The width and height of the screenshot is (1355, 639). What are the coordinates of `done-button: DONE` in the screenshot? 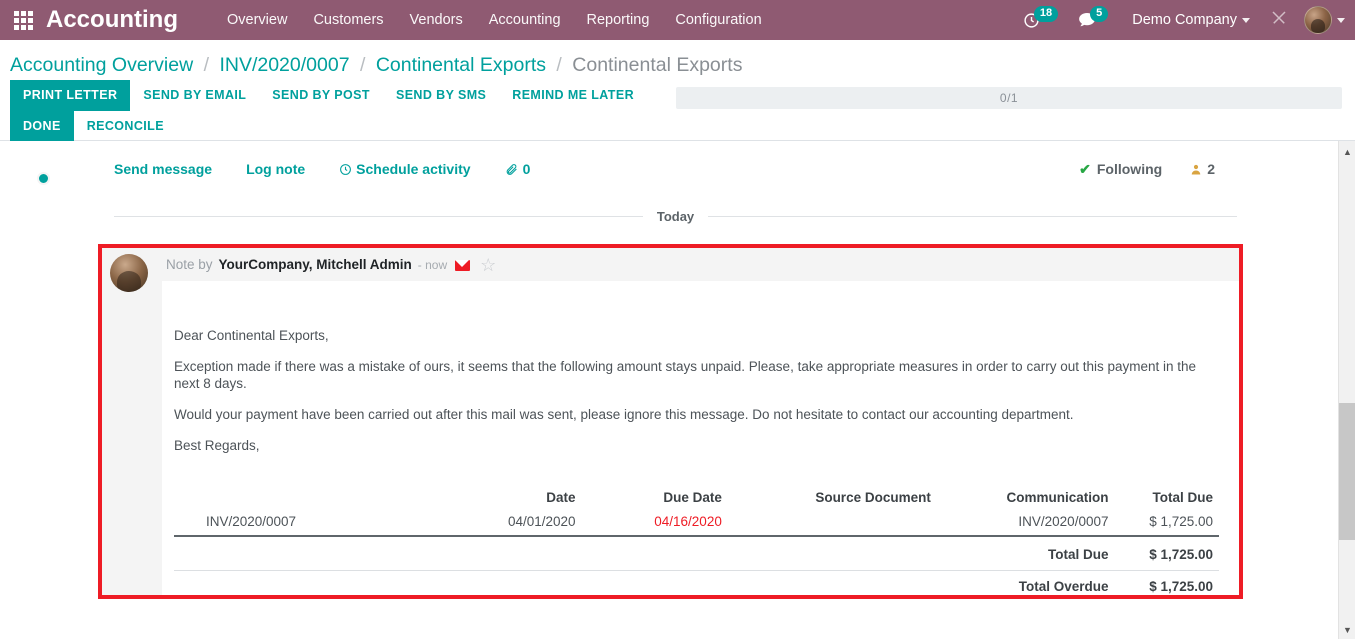 It's located at (42, 126).